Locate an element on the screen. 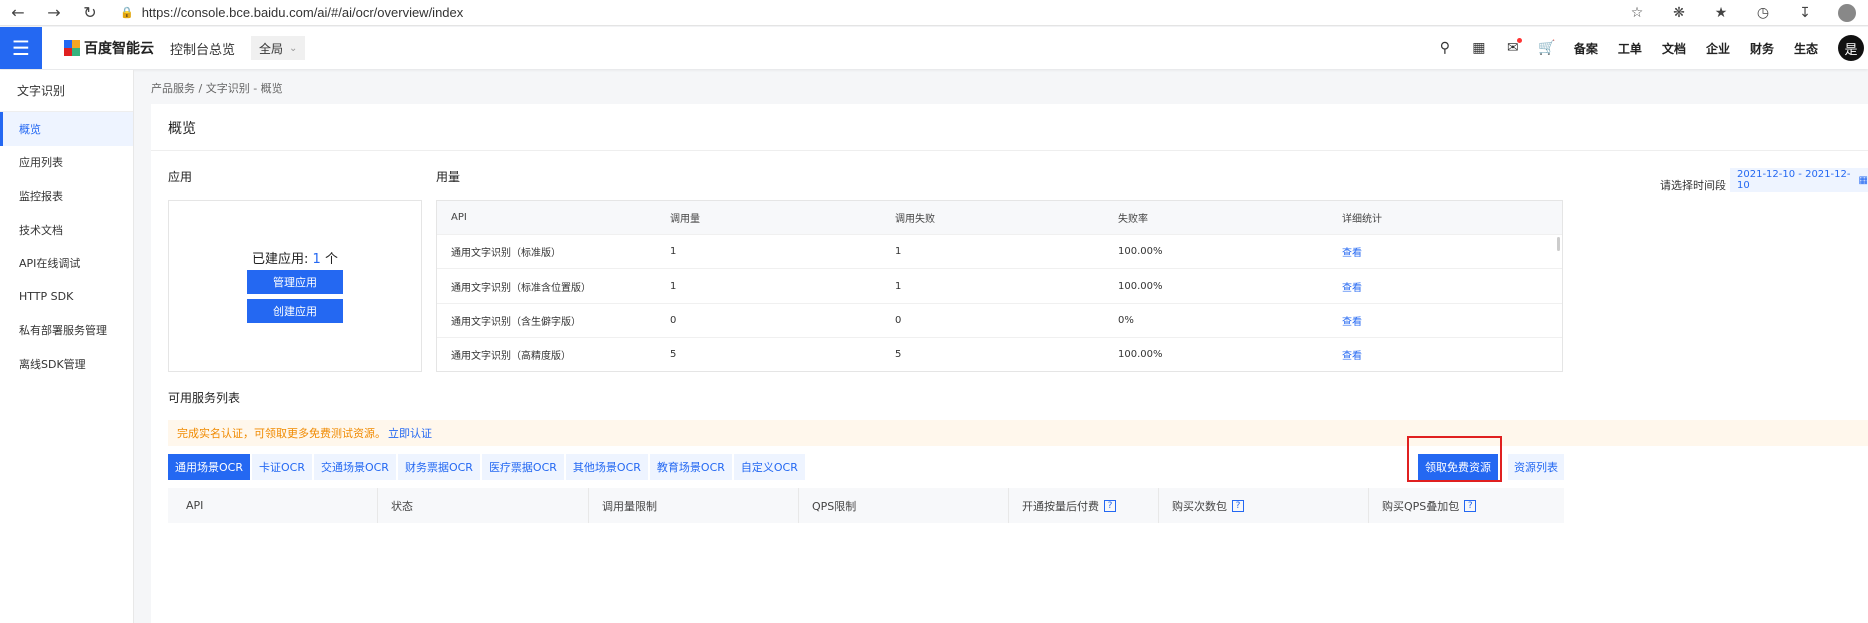 This screenshot has width=1868, height=623. console-overview-link: 控制台总览 is located at coordinates (202, 48).